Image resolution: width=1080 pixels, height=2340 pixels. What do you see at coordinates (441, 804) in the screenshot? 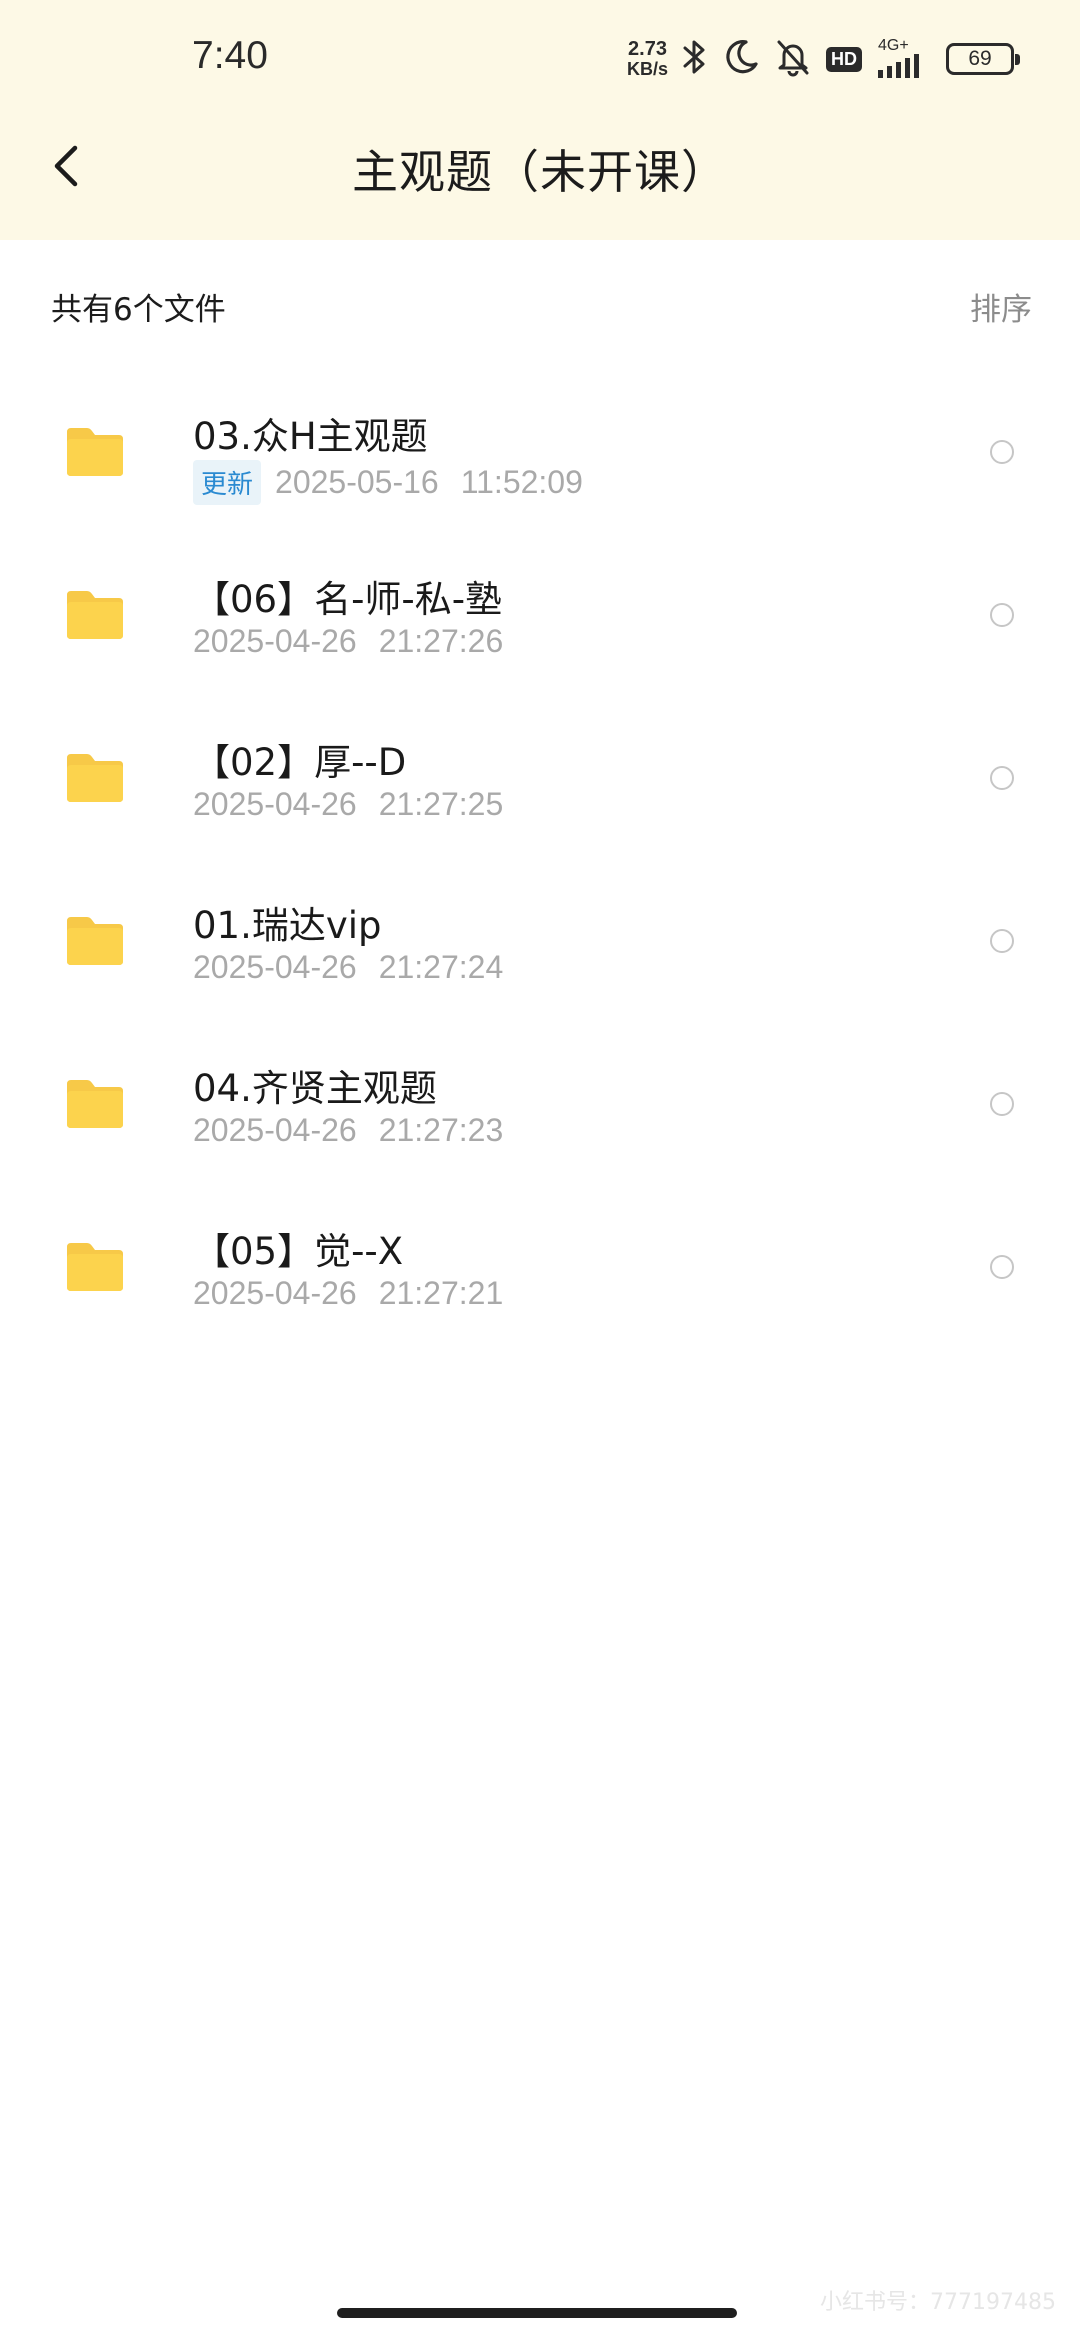
I see `file-time: 21:27:25` at bounding box center [441, 804].